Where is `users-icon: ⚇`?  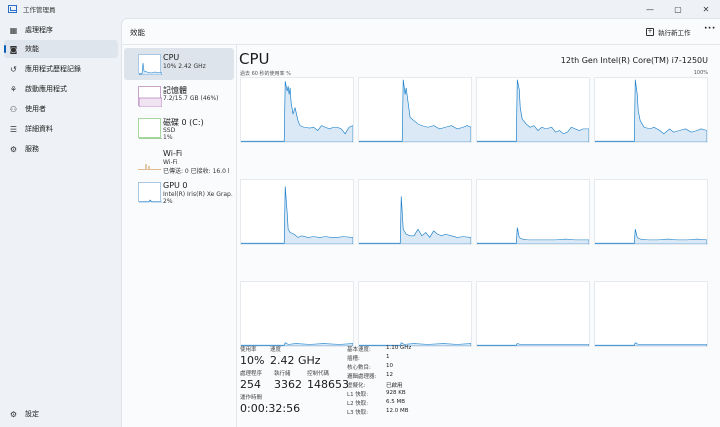
users-icon: ⚇ is located at coordinates (13, 109).